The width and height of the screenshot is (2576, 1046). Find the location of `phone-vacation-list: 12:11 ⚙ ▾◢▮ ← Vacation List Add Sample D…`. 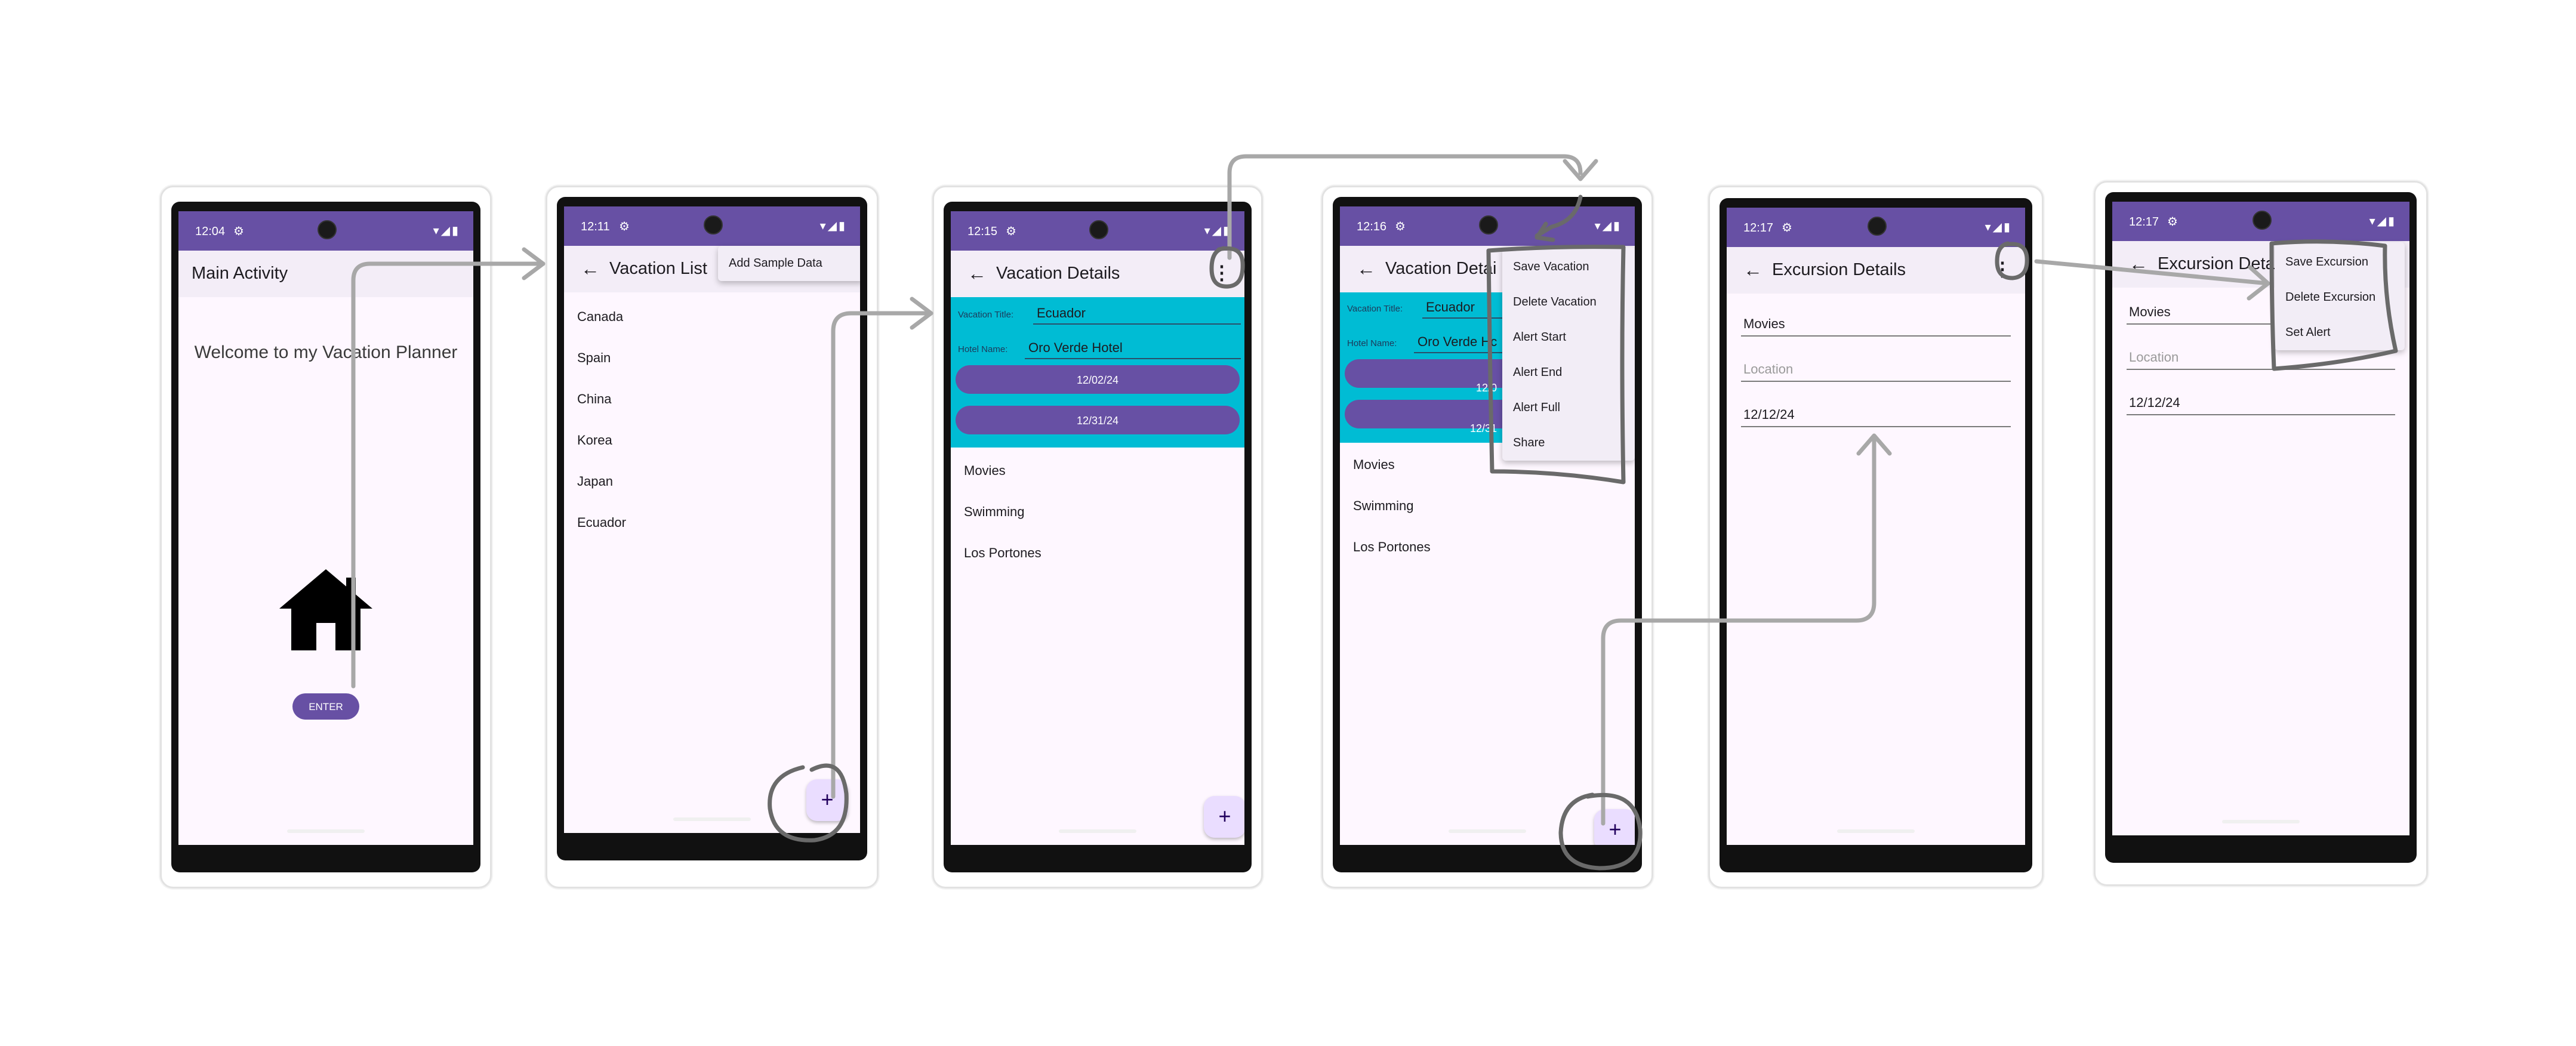

phone-vacation-list: 12:11 ⚙ ▾◢▮ ← Vacation List Add Sample D… is located at coordinates (712, 537).